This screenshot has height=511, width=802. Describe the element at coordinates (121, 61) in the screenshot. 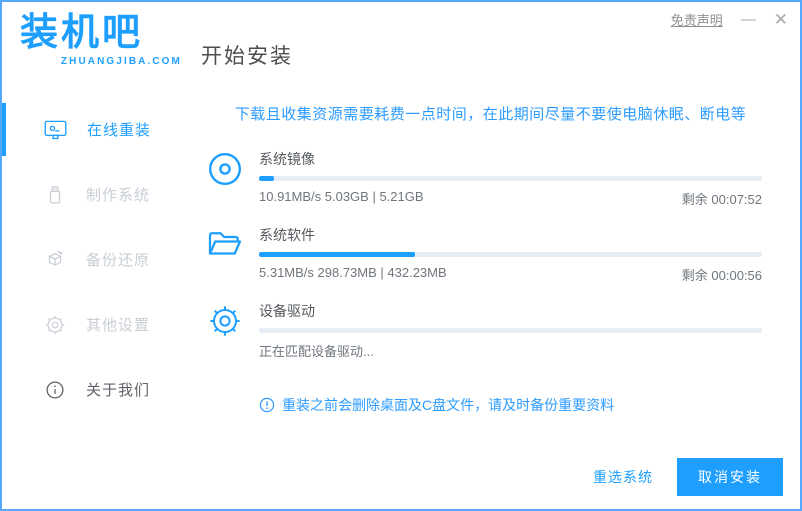

I see `logo-domain: ZHUANGJIBA.COM` at that location.